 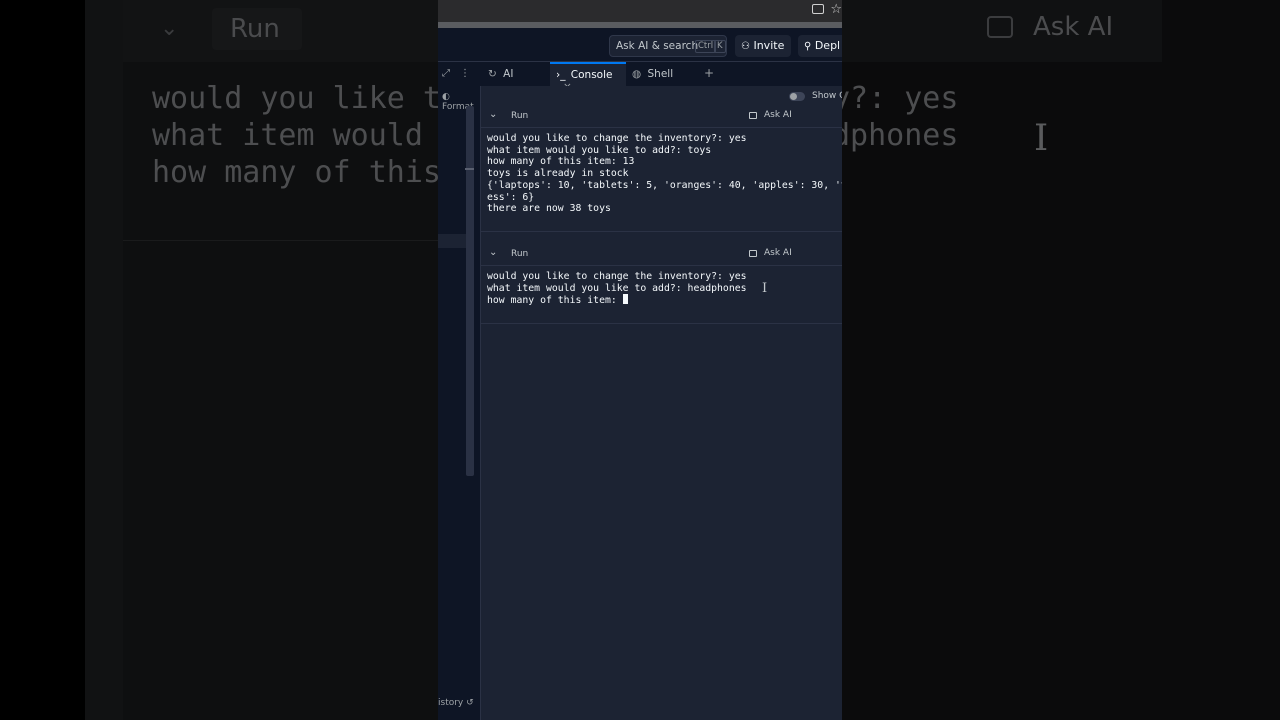 I want to click on more-options-icon: ⋮, so click(x=465, y=74).